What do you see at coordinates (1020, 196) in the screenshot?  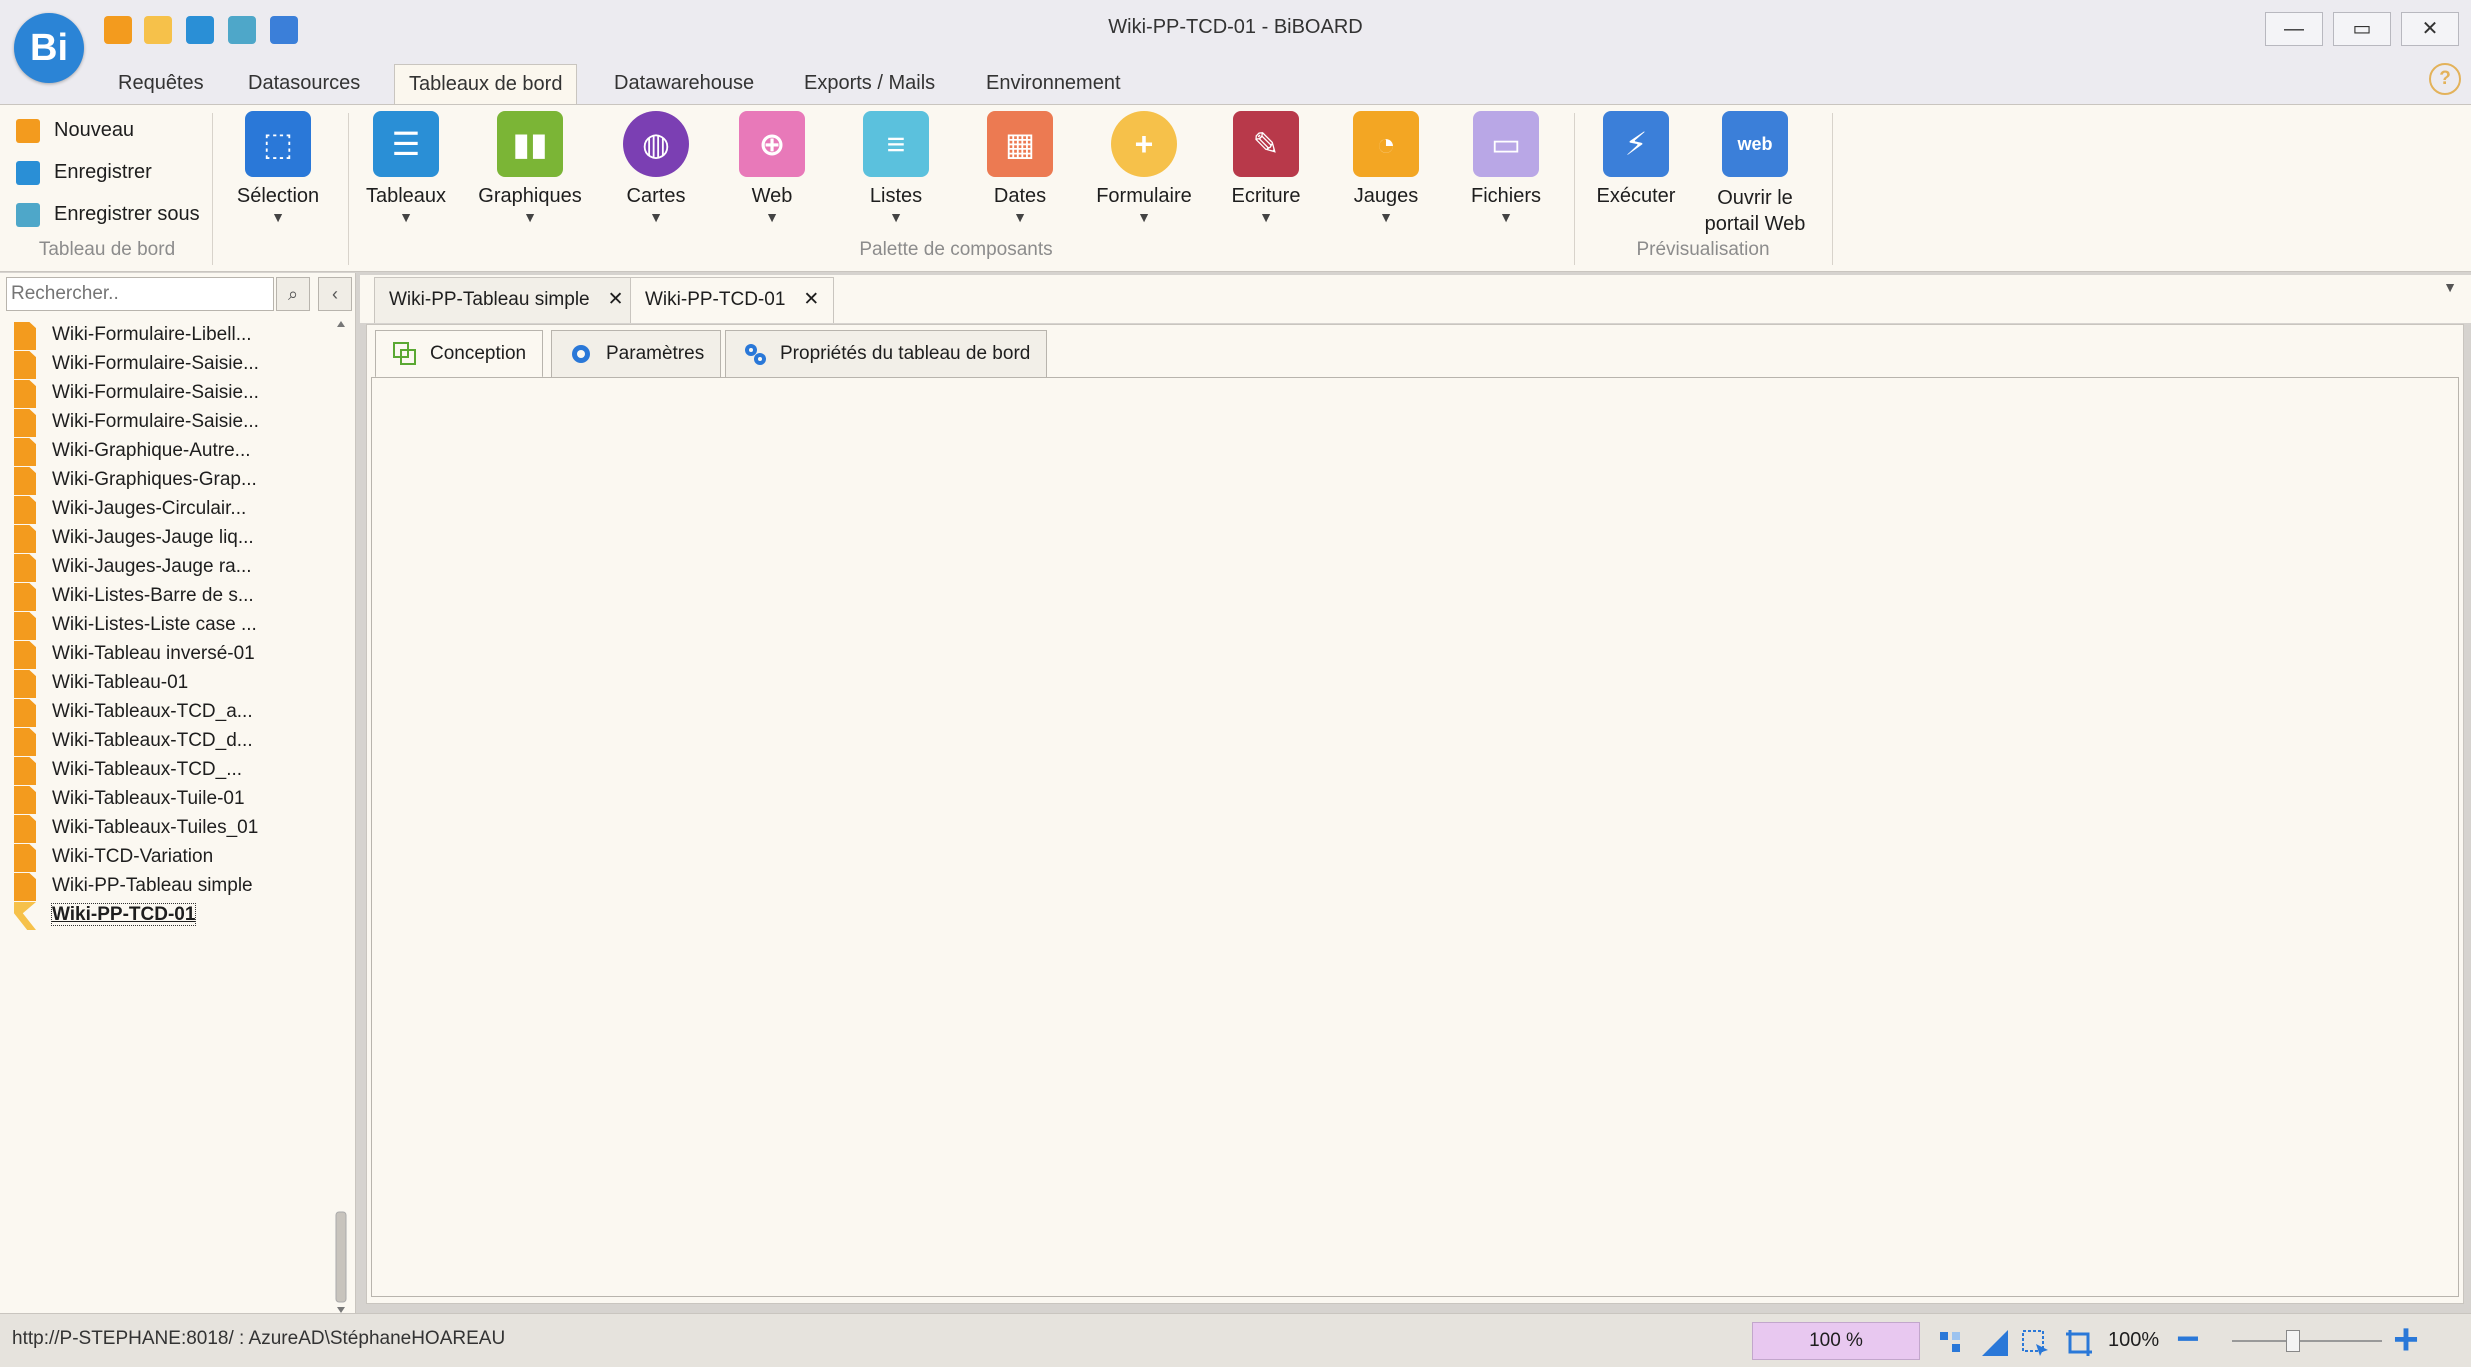 I see `dates-label: Dates` at bounding box center [1020, 196].